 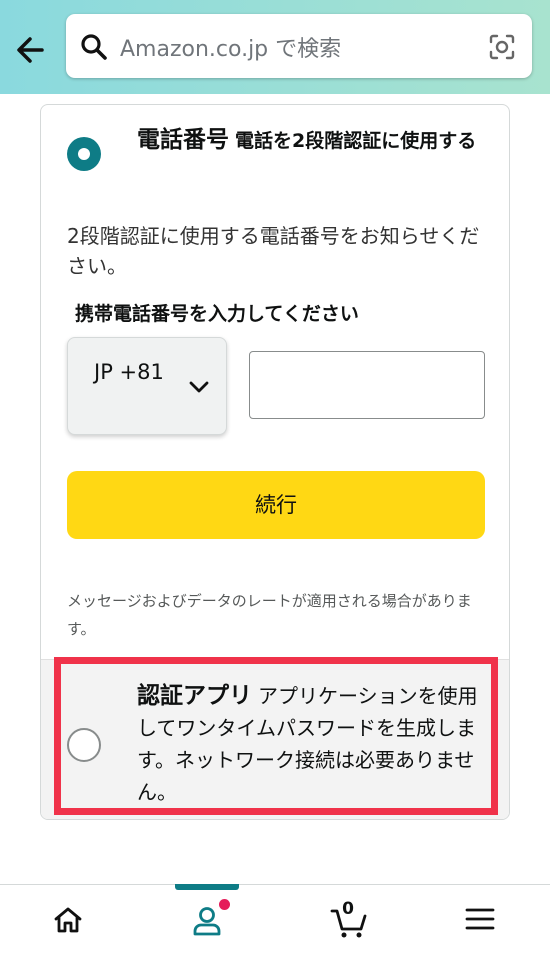 What do you see at coordinates (224, 904) in the screenshot?
I see `notification-dot` at bounding box center [224, 904].